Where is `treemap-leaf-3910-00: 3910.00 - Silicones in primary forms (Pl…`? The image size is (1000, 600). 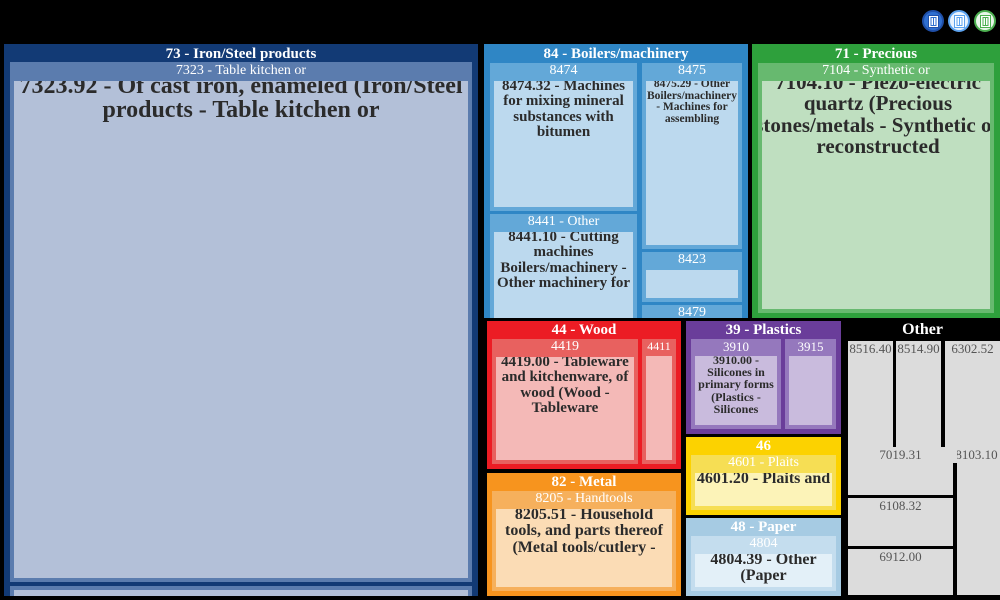 treemap-leaf-3910-00: 3910.00 - Silicones in primary forms (Pl… is located at coordinates (736, 390).